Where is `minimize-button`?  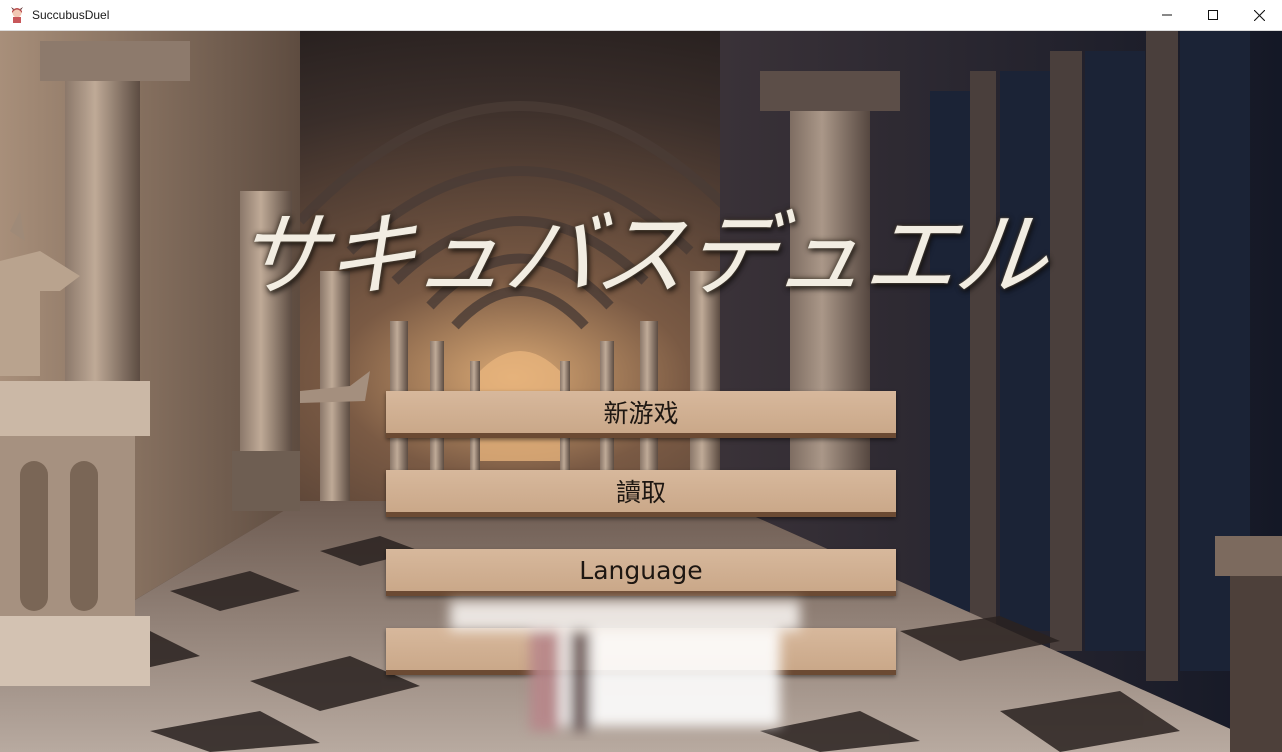
minimize-button is located at coordinates (1167, 15).